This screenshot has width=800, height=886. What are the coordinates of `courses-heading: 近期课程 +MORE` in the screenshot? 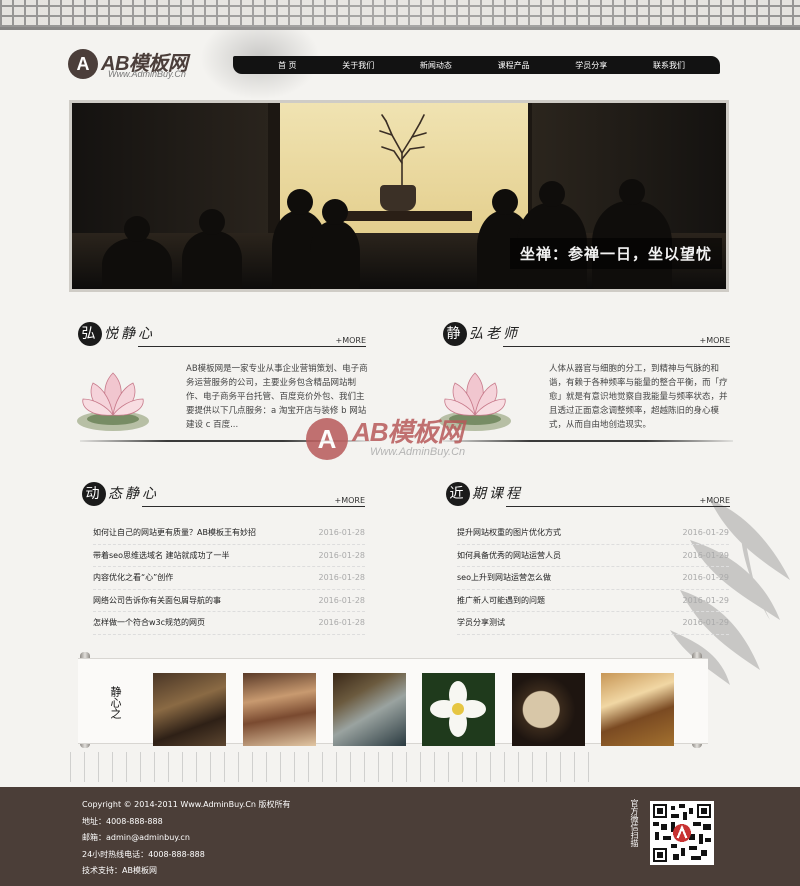 It's located at (588, 496).